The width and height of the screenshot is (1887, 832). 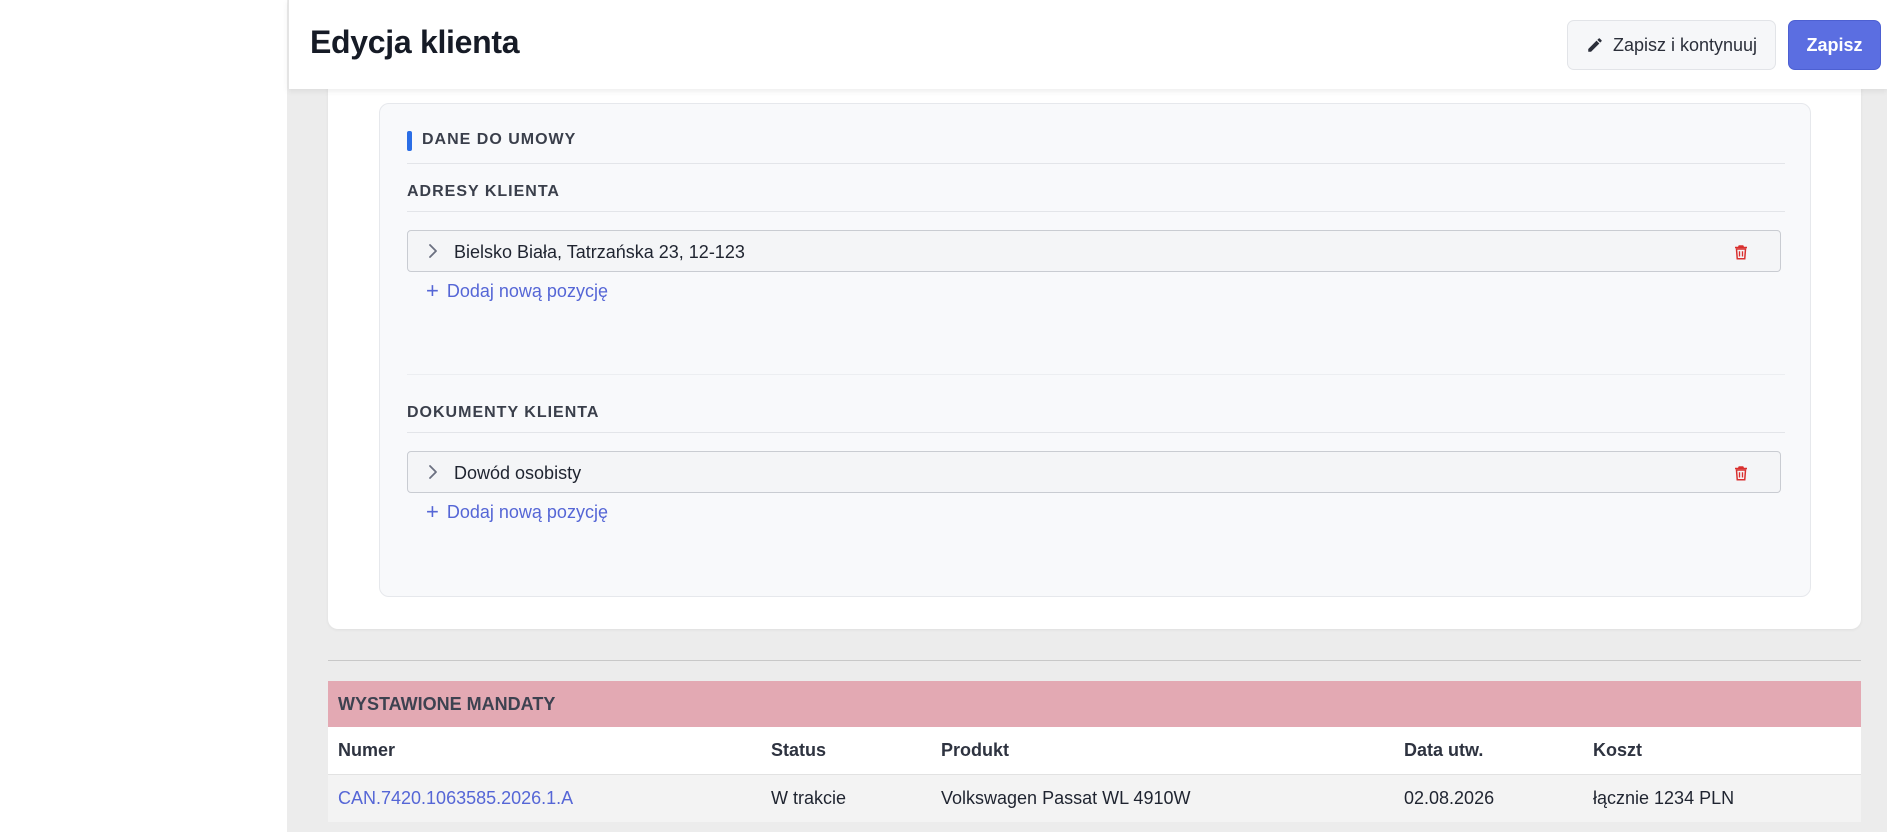 What do you see at coordinates (1685, 44) in the screenshot?
I see `save-and-continue-label: Zapisz i kontynuuj` at bounding box center [1685, 44].